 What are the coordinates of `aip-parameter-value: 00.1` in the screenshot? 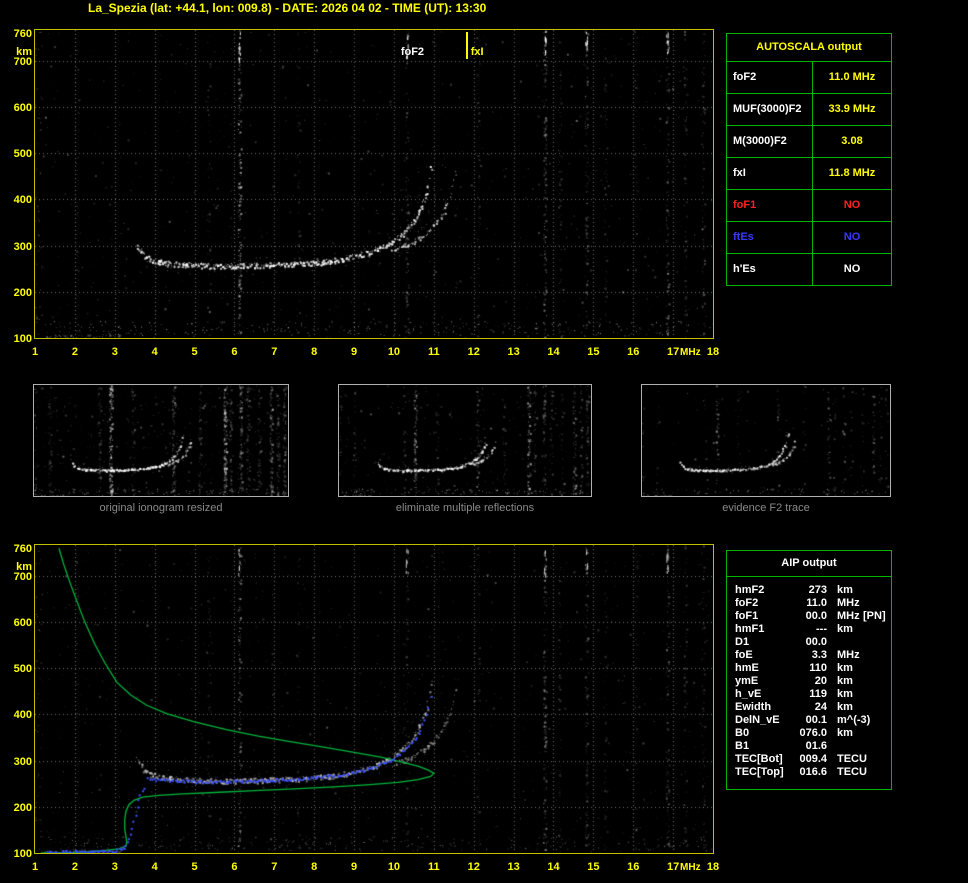 It's located at (816, 720).